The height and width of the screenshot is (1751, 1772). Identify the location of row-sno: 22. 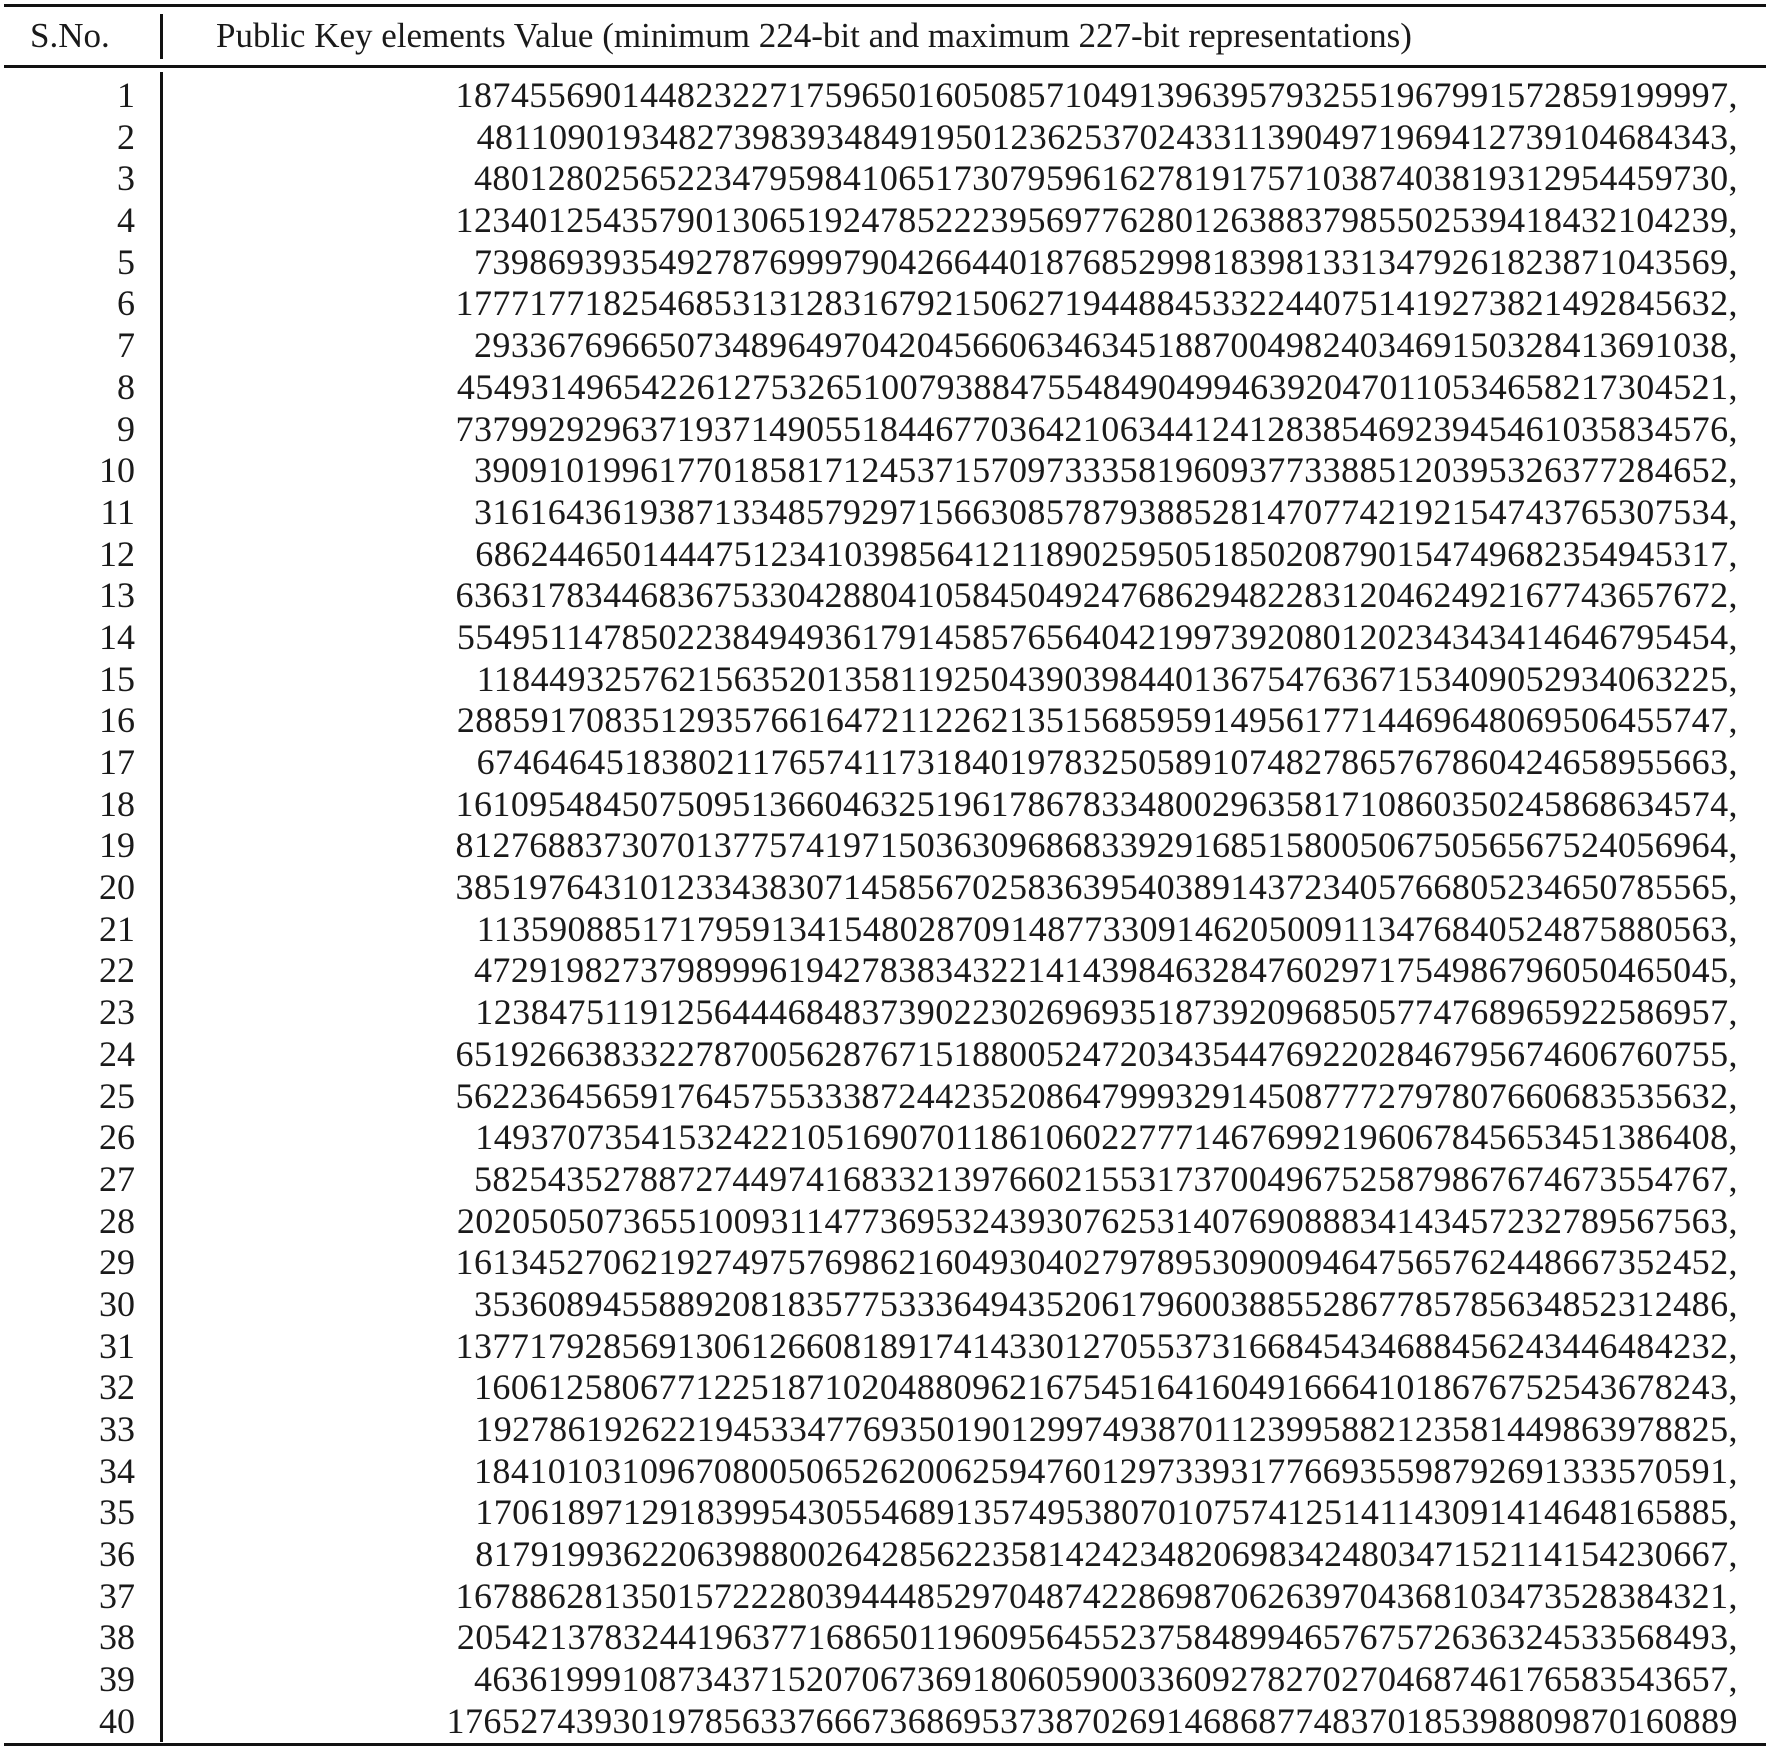
(117, 970).